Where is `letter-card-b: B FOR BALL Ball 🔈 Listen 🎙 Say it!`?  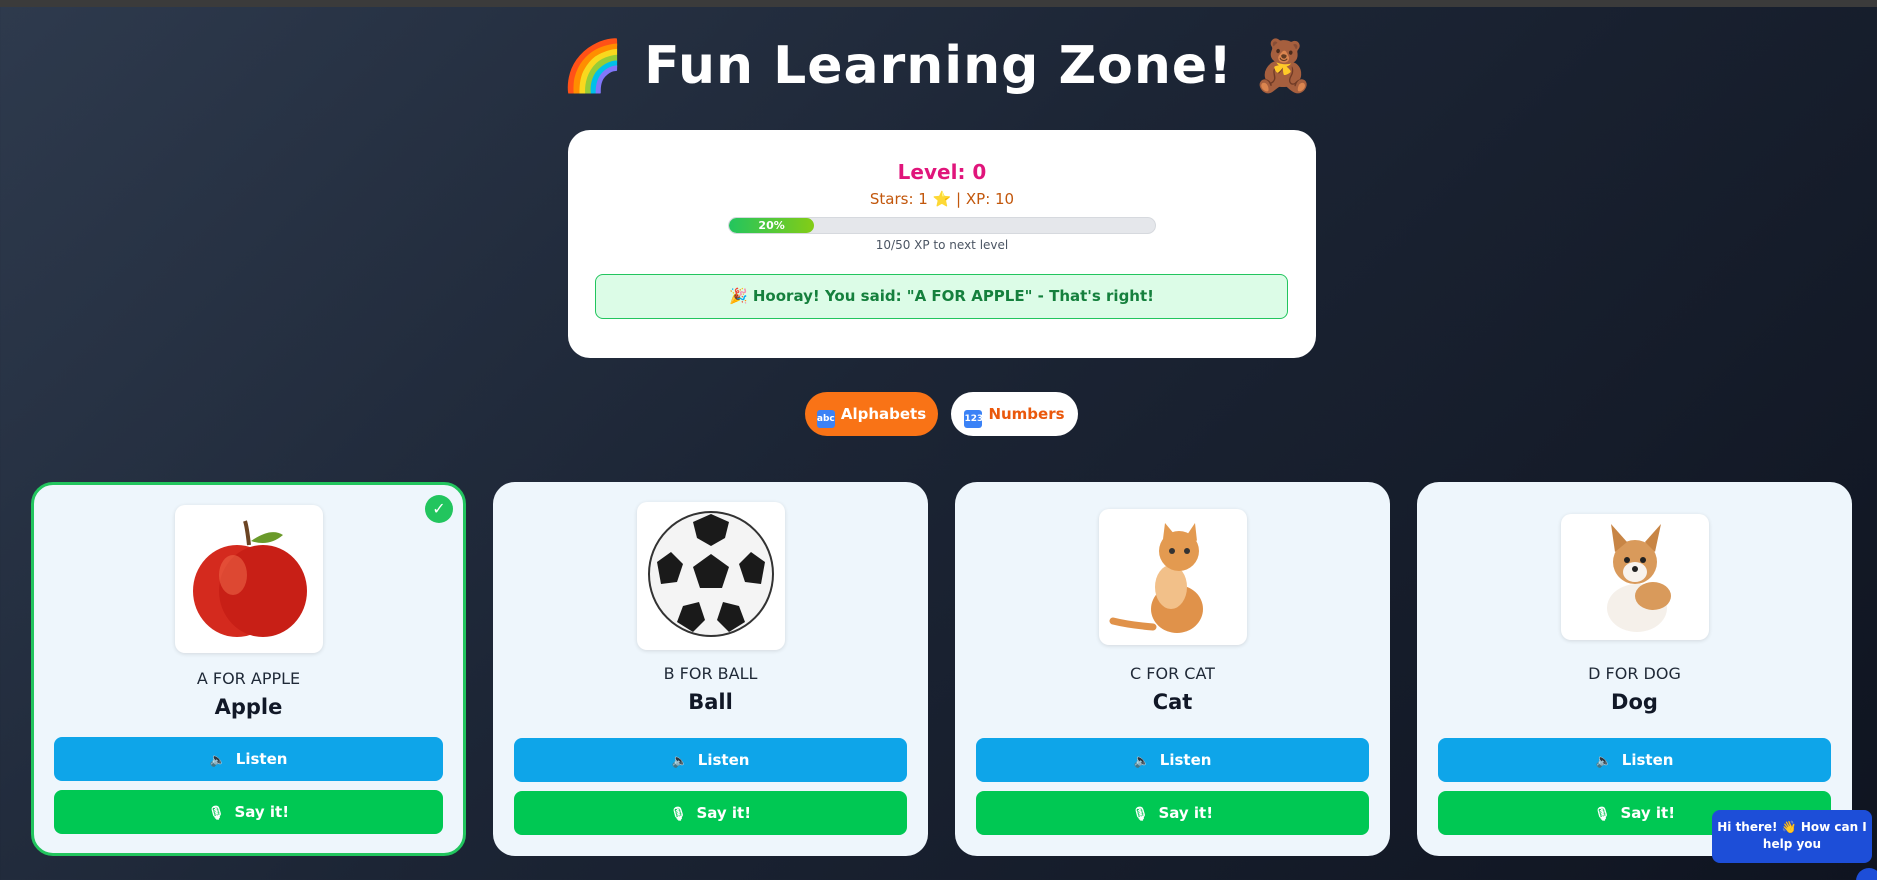
letter-card-b: B FOR BALL Ball 🔈 Listen 🎙 Say it! is located at coordinates (710, 669).